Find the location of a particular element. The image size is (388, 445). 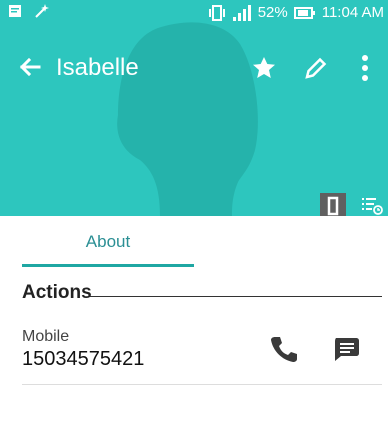

more-icon is located at coordinates (365, 68).